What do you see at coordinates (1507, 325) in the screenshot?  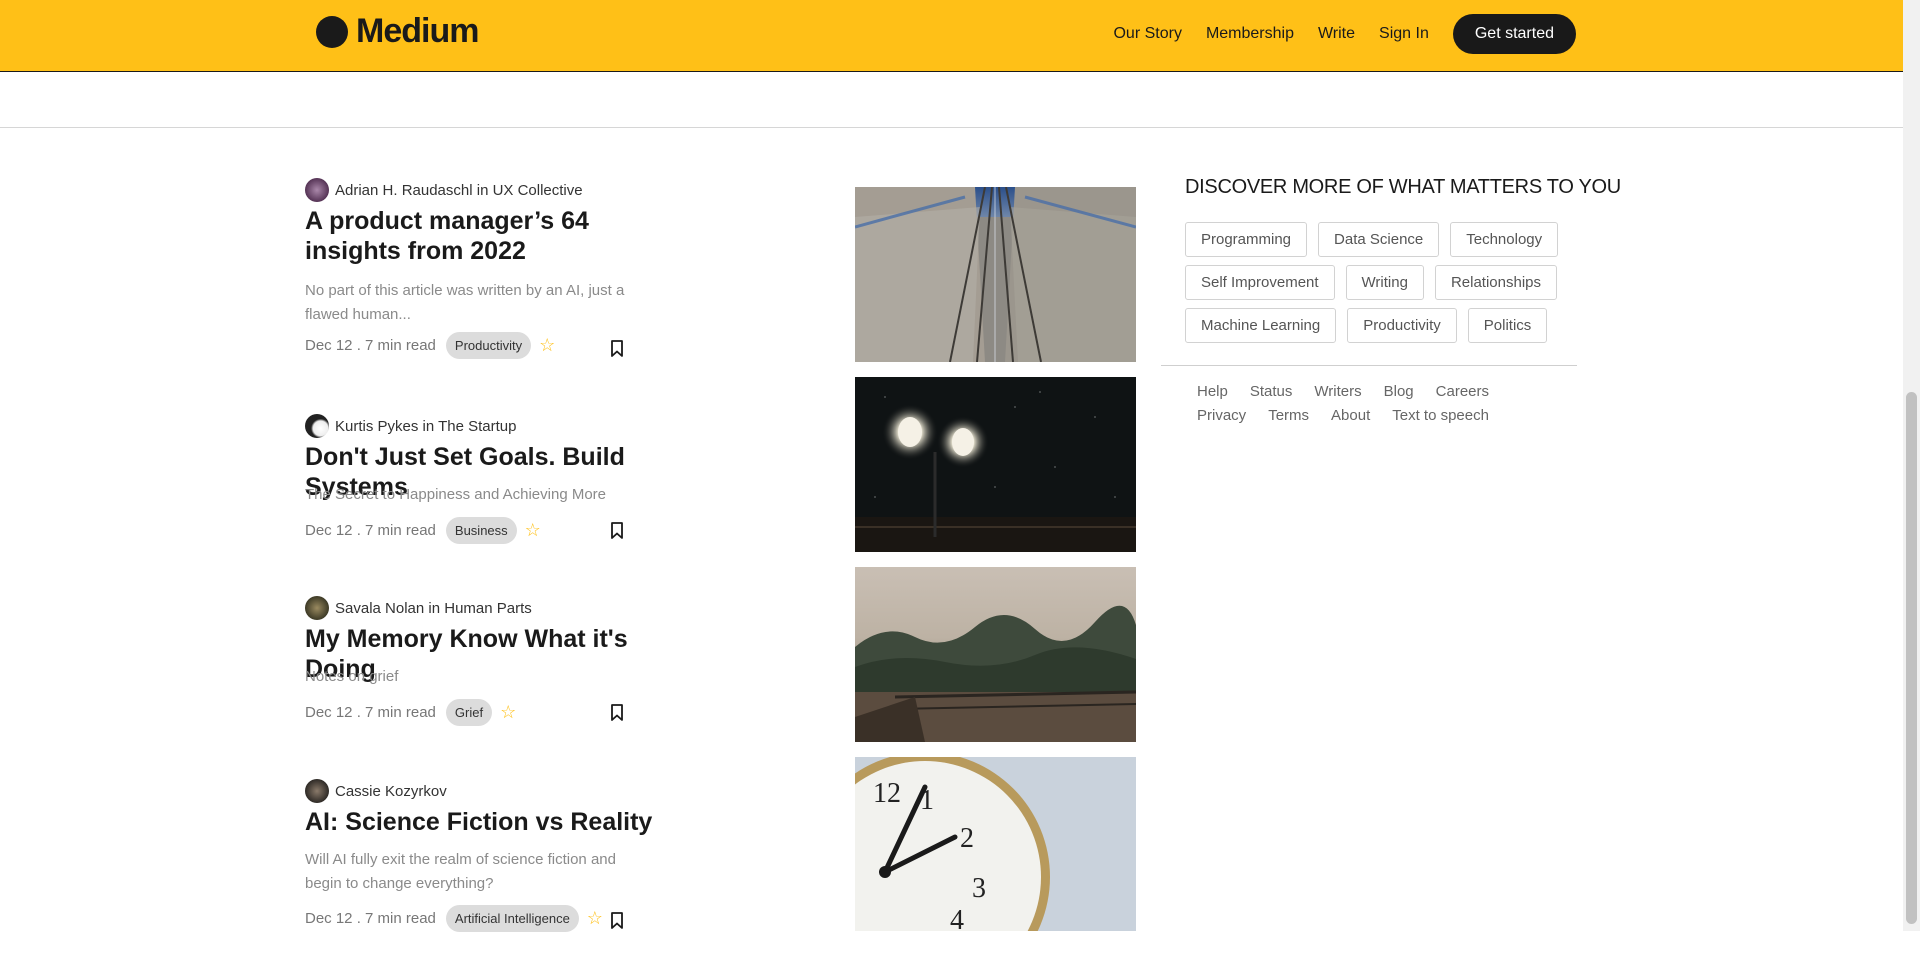 I see `topic-politics: Politics` at bounding box center [1507, 325].